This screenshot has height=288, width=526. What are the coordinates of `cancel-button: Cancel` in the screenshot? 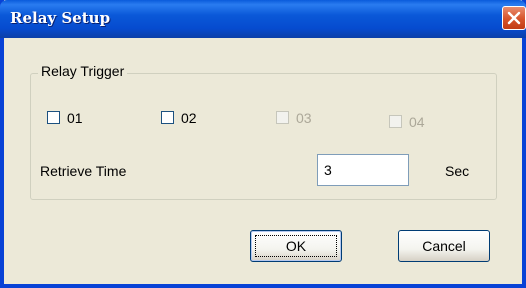 It's located at (444, 246).